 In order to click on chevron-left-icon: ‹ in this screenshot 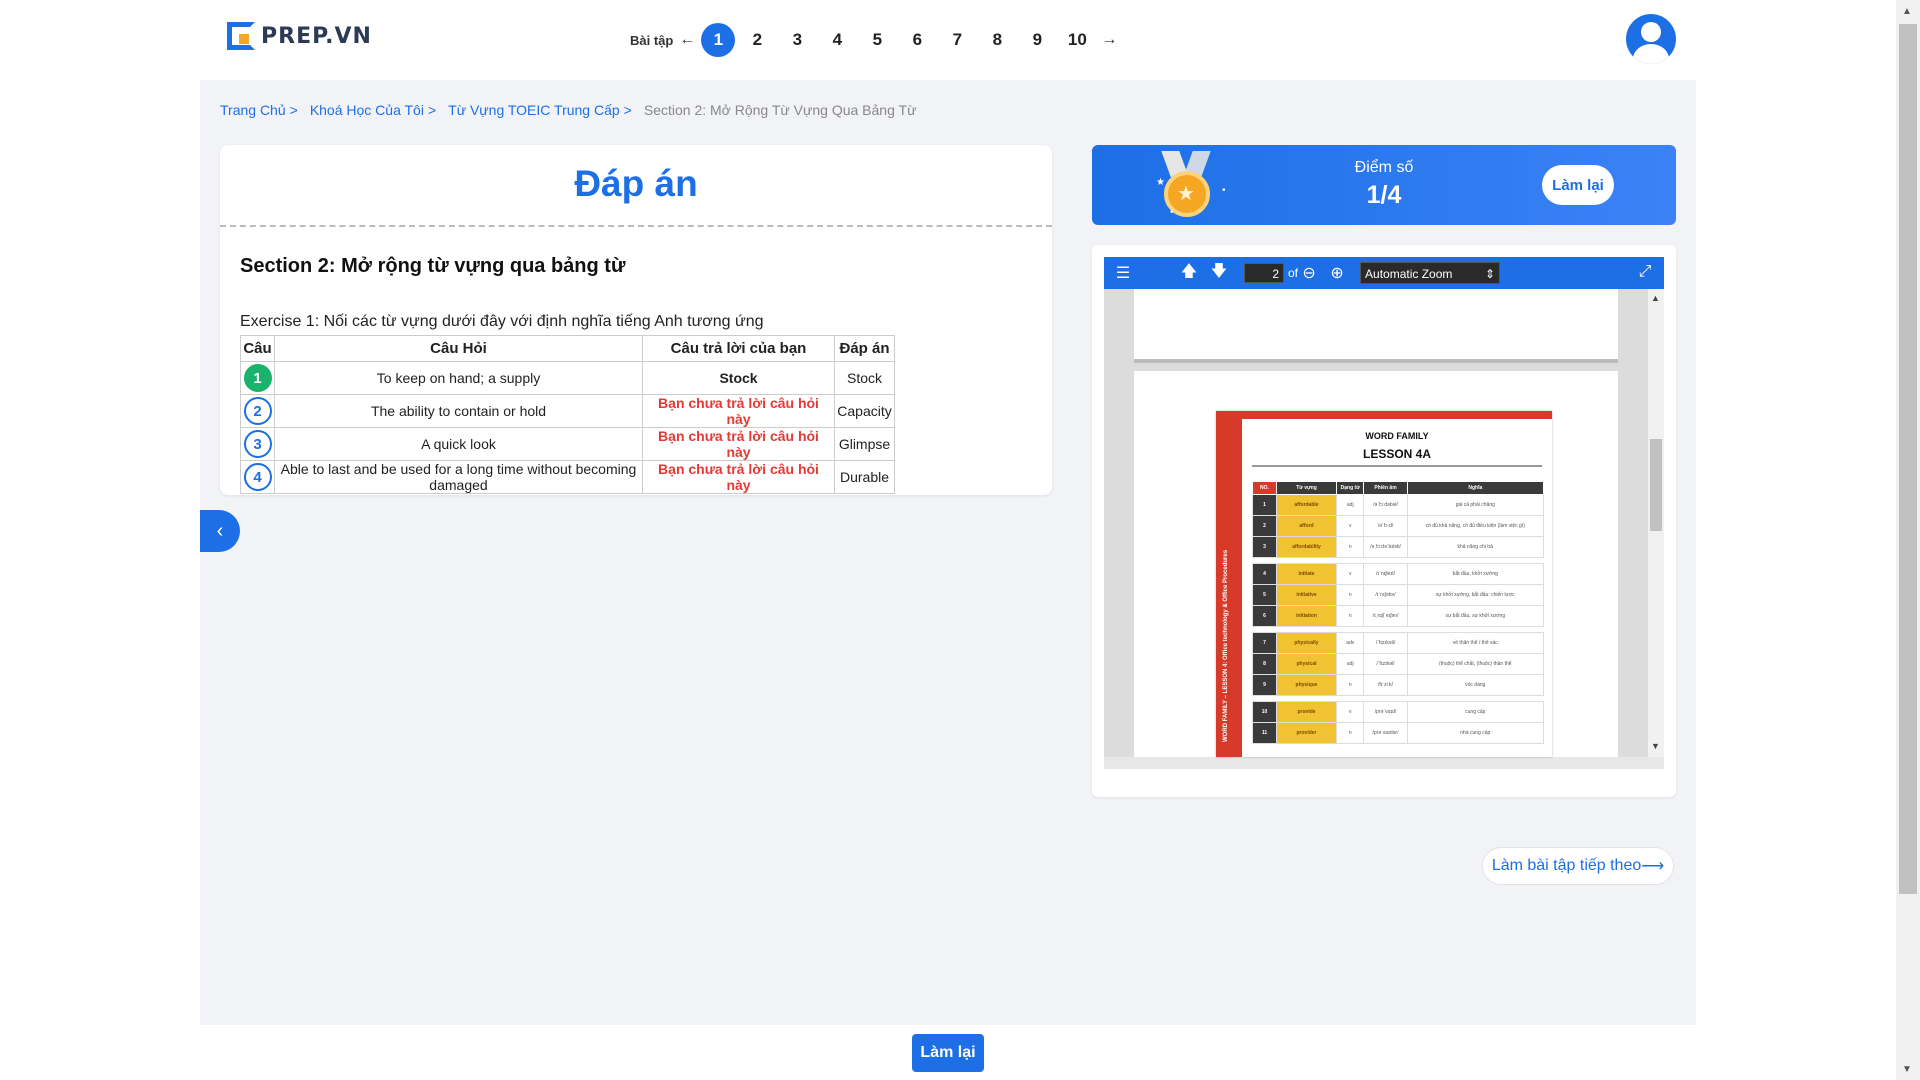, I will do `click(220, 530)`.